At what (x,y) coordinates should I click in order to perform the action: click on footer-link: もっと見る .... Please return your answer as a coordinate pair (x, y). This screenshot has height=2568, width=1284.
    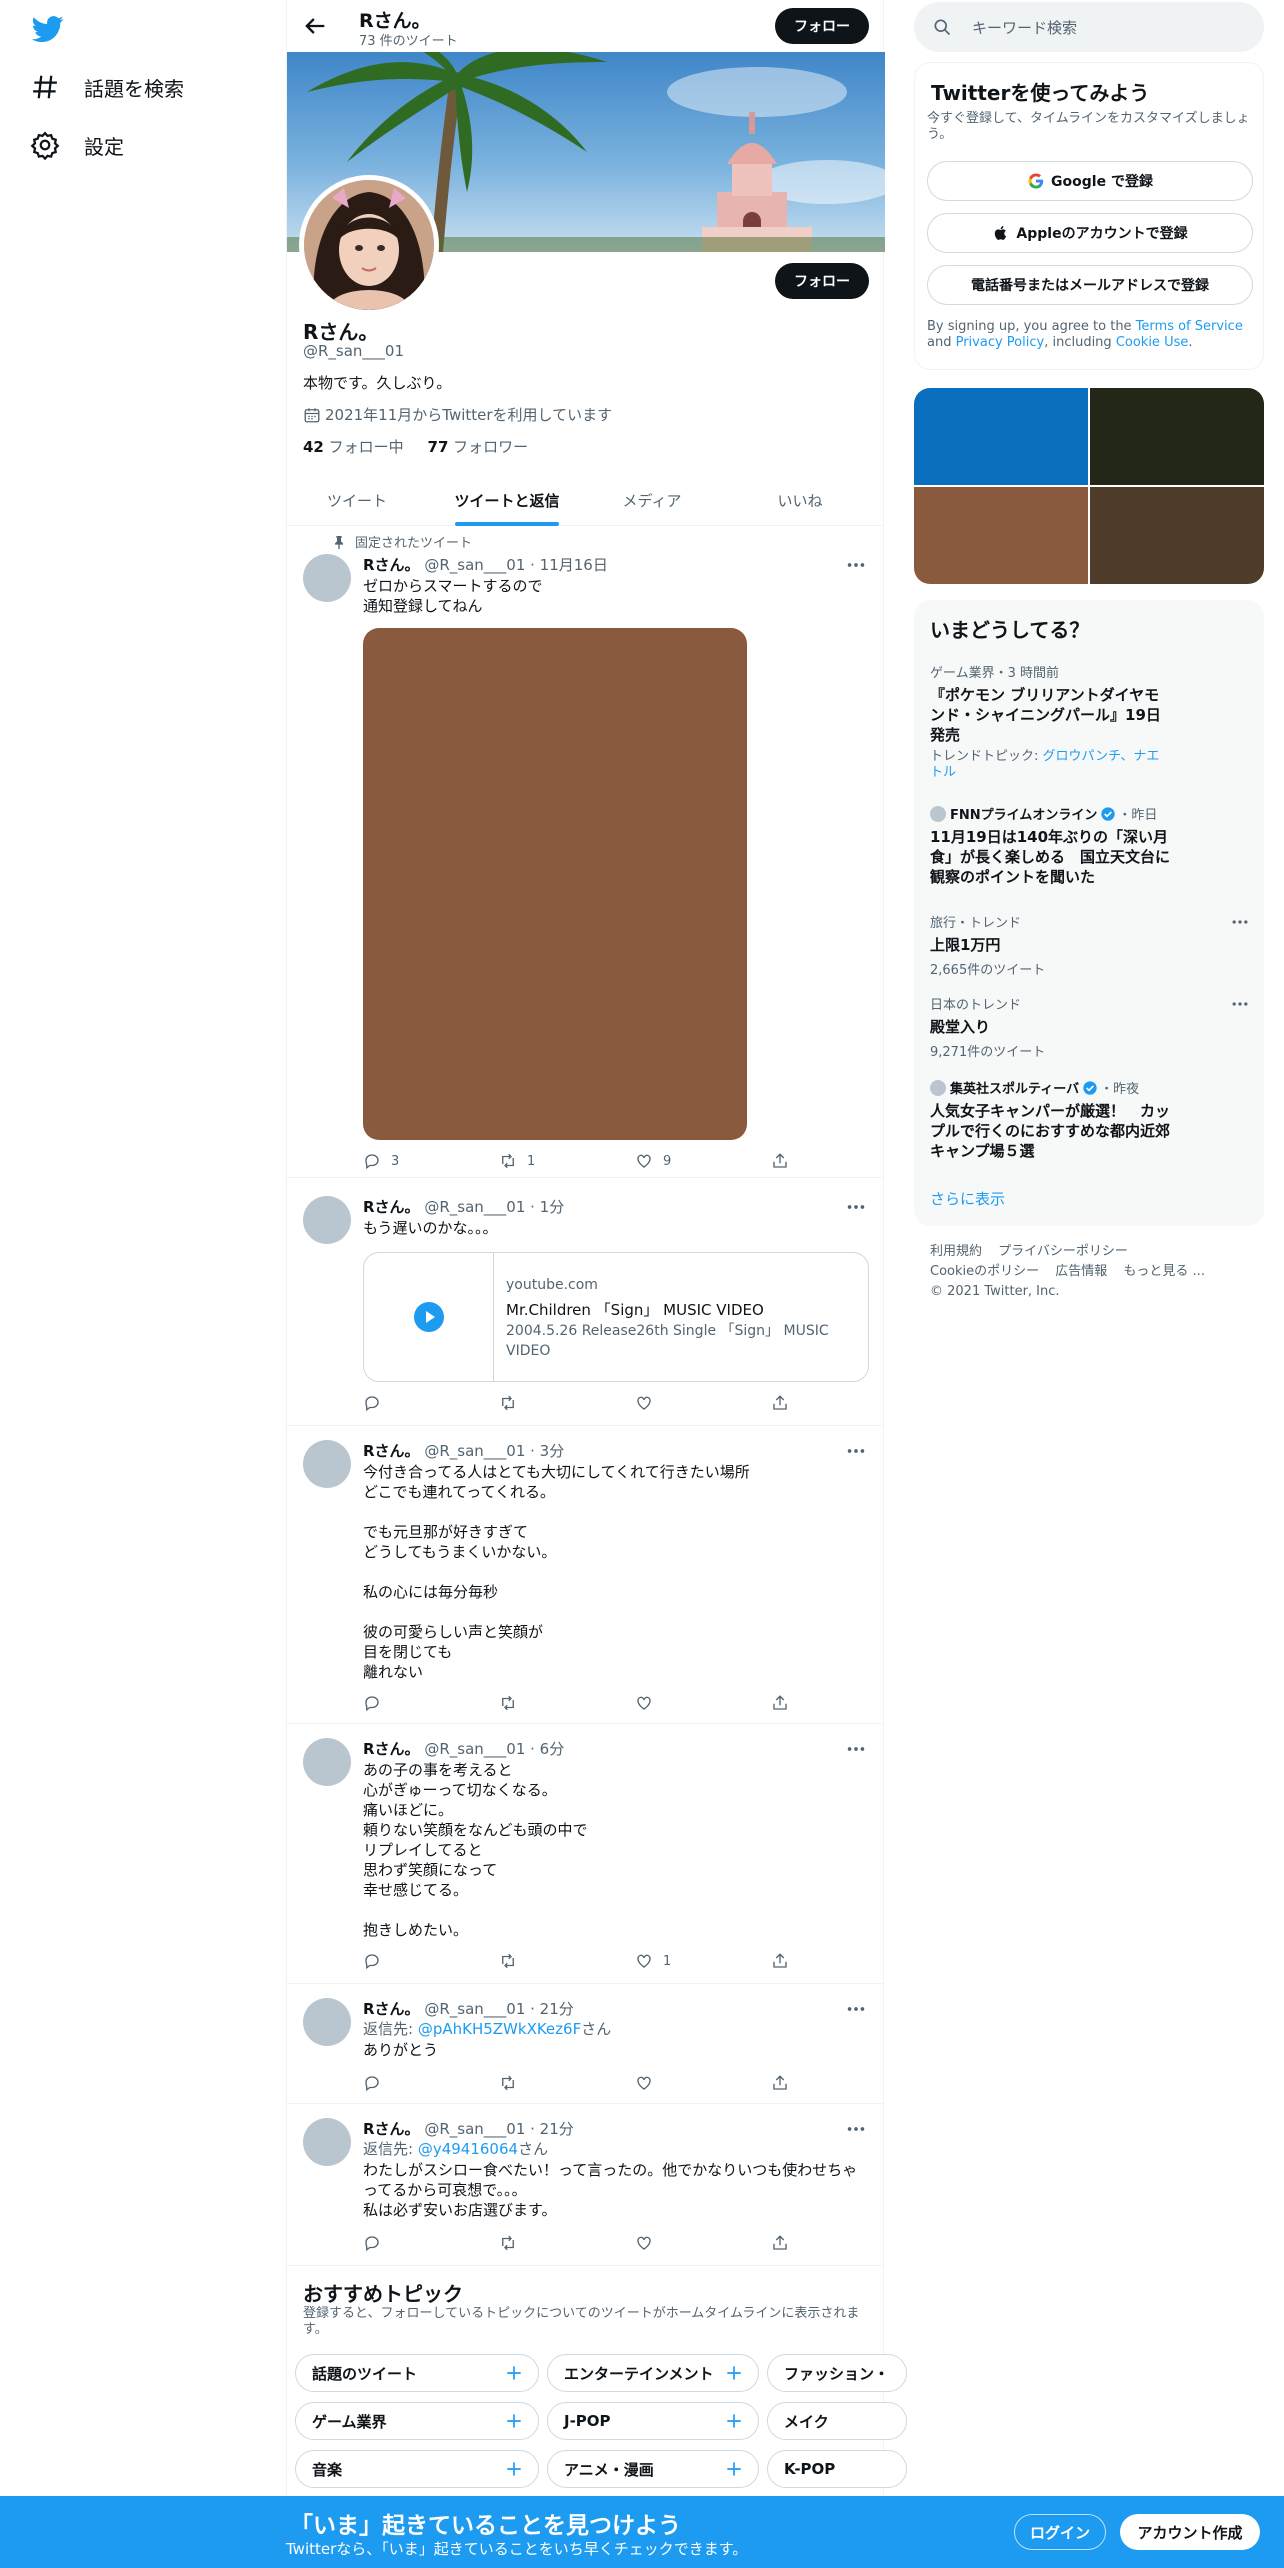
    Looking at the image, I should click on (1164, 1271).